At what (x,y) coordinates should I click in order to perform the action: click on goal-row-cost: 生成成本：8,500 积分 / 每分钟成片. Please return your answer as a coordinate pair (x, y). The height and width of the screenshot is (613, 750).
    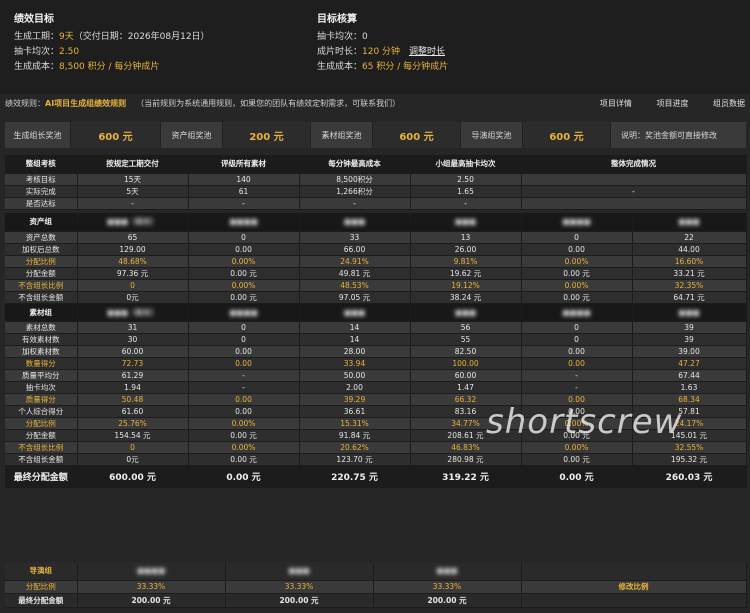
    Looking at the image, I should click on (87, 67).